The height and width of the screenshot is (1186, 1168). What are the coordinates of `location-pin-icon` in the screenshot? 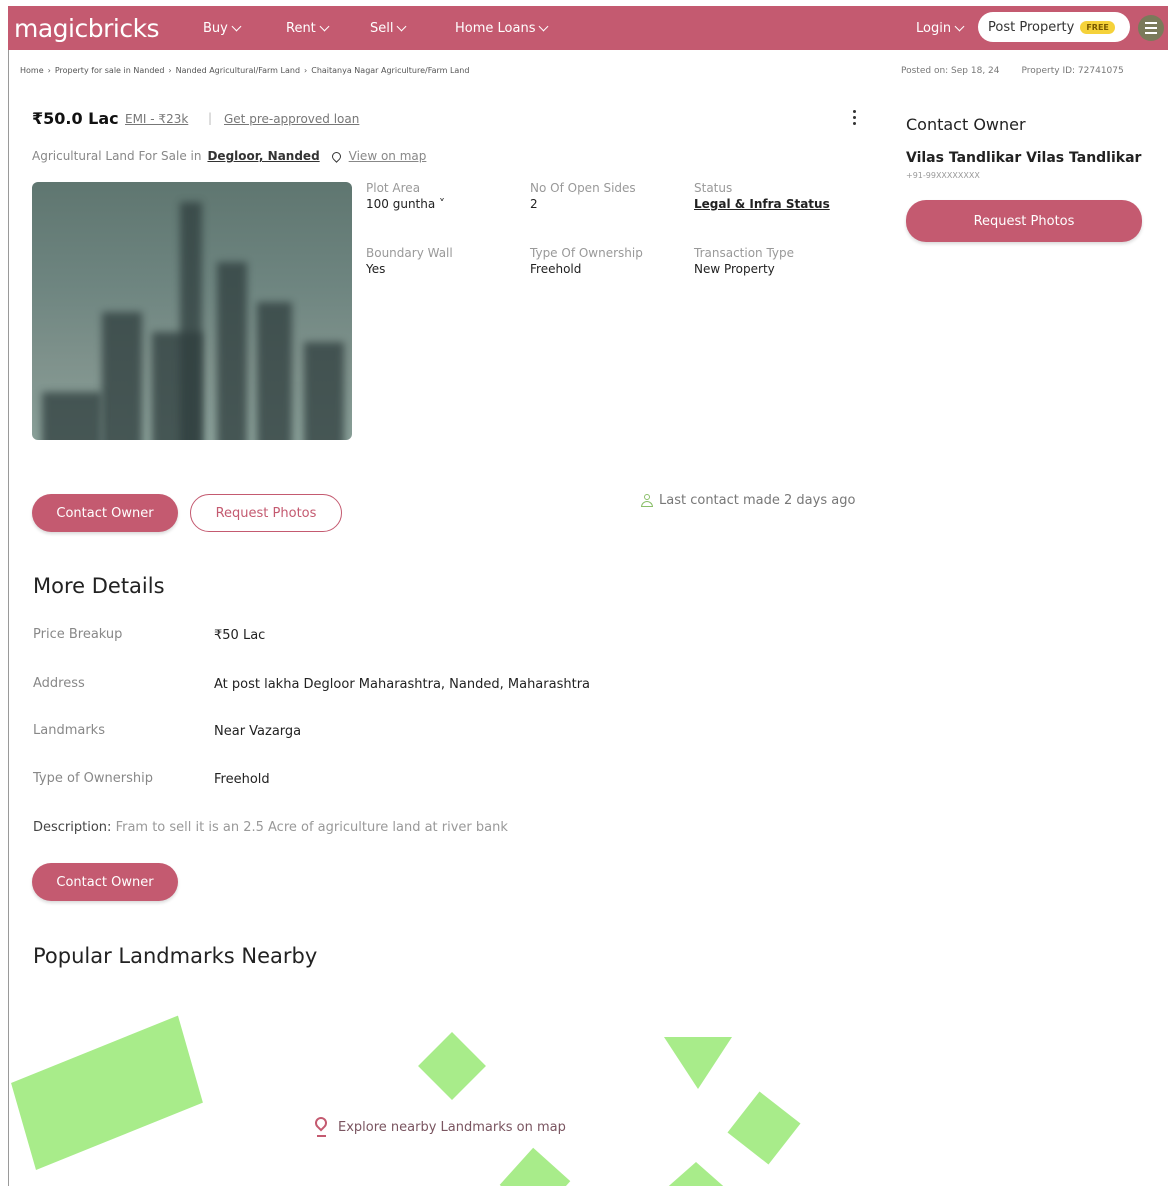 It's located at (321, 1127).